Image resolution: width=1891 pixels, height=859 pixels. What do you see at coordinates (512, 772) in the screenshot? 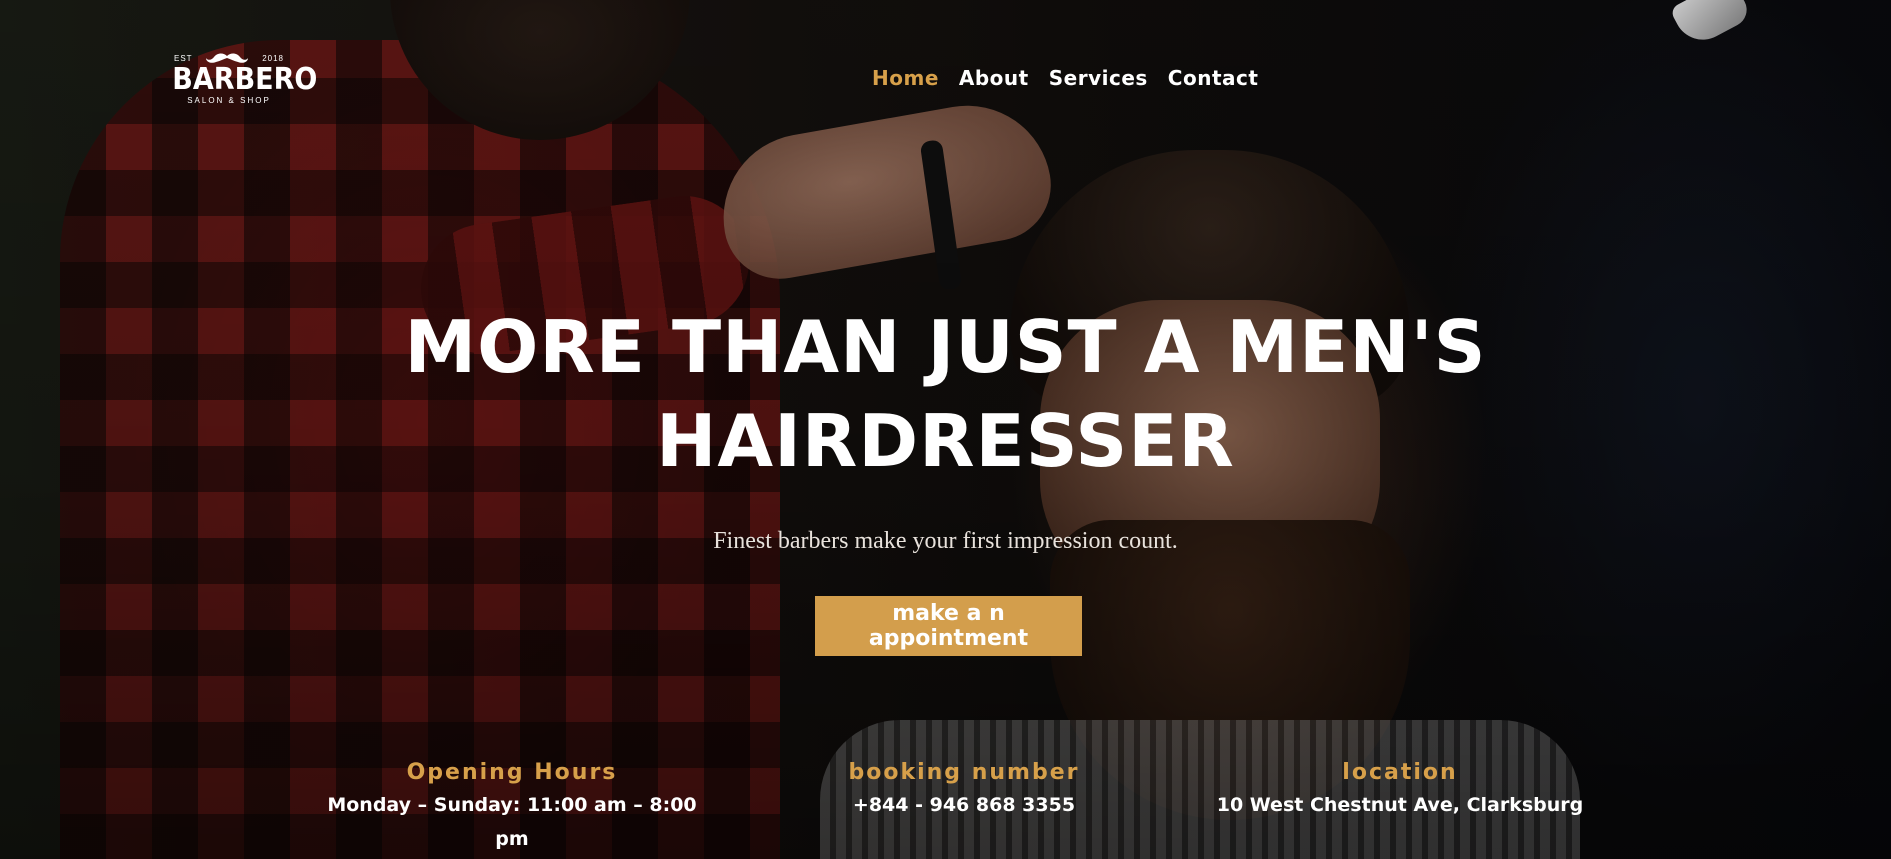
I see `opening-hours-title: Opening Hours` at bounding box center [512, 772].